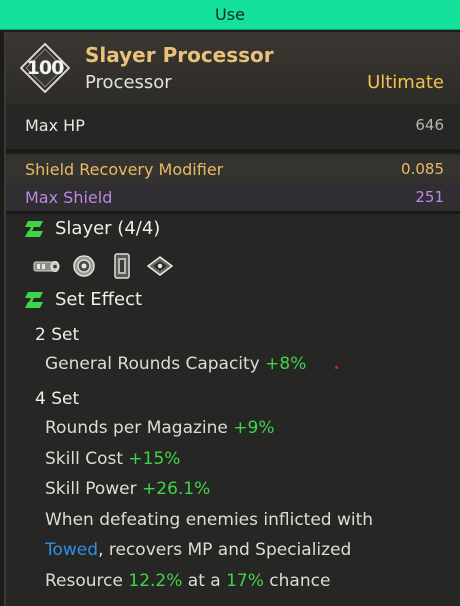 The height and width of the screenshot is (606, 460). I want to click on effect-text: When defeating enemies inflicted with, so click(209, 520).